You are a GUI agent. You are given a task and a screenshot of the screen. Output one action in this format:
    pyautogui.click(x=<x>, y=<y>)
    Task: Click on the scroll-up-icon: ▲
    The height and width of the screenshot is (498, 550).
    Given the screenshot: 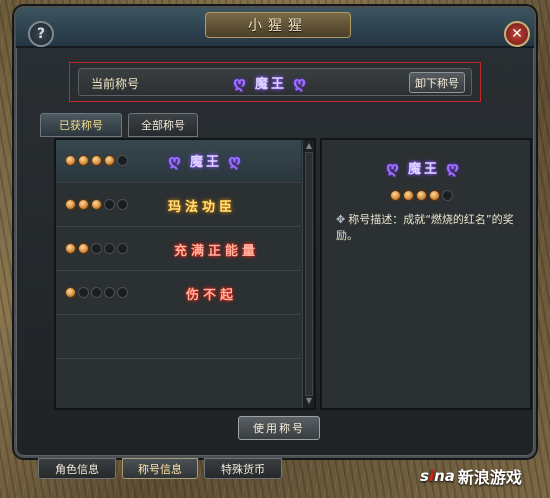 What is the action you would take?
    pyautogui.click(x=309, y=146)
    